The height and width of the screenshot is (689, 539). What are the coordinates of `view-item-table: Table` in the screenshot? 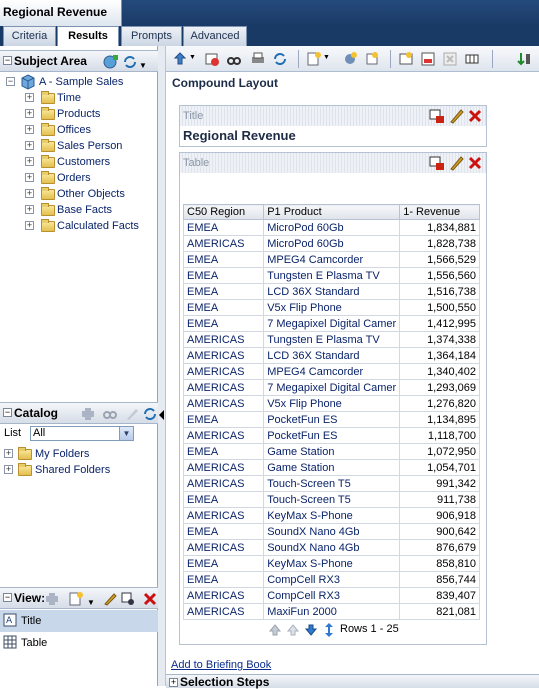 It's located at (79, 643).